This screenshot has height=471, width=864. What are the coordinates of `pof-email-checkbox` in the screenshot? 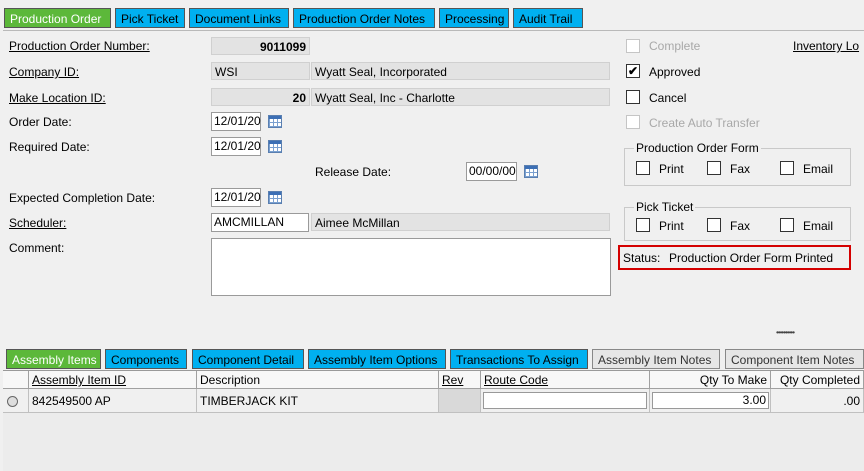 It's located at (787, 168).